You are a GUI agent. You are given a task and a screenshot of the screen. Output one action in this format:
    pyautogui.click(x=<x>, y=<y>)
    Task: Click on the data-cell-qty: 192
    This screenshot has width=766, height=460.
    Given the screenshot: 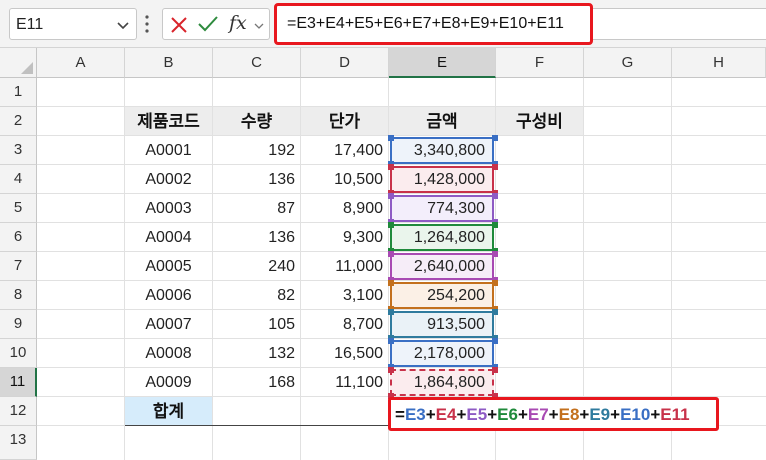 What is the action you would take?
    pyautogui.click(x=256, y=150)
    